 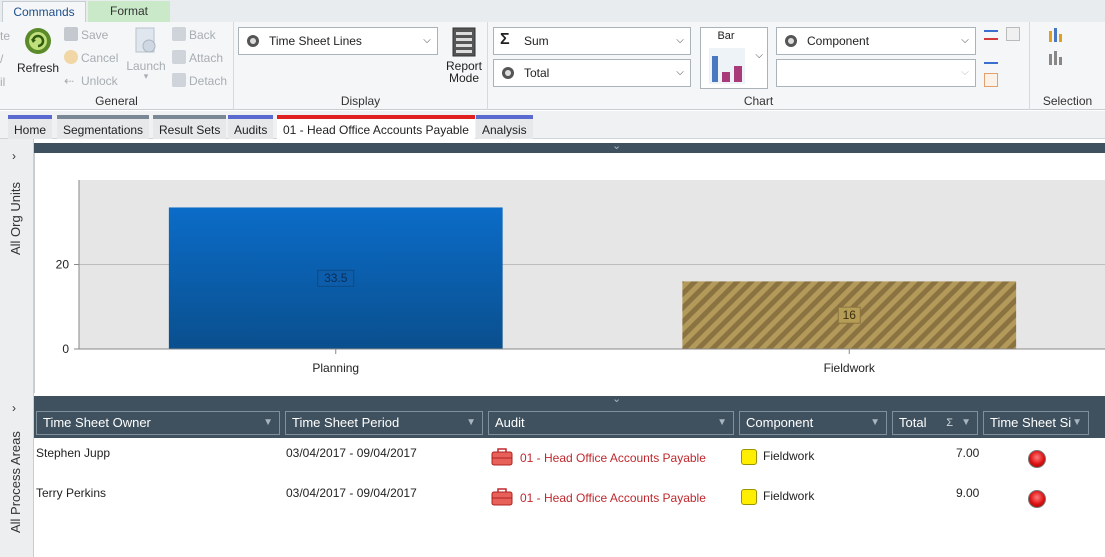 What do you see at coordinates (968, 453) in the screenshot?
I see `total-cell: 7.00` at bounding box center [968, 453].